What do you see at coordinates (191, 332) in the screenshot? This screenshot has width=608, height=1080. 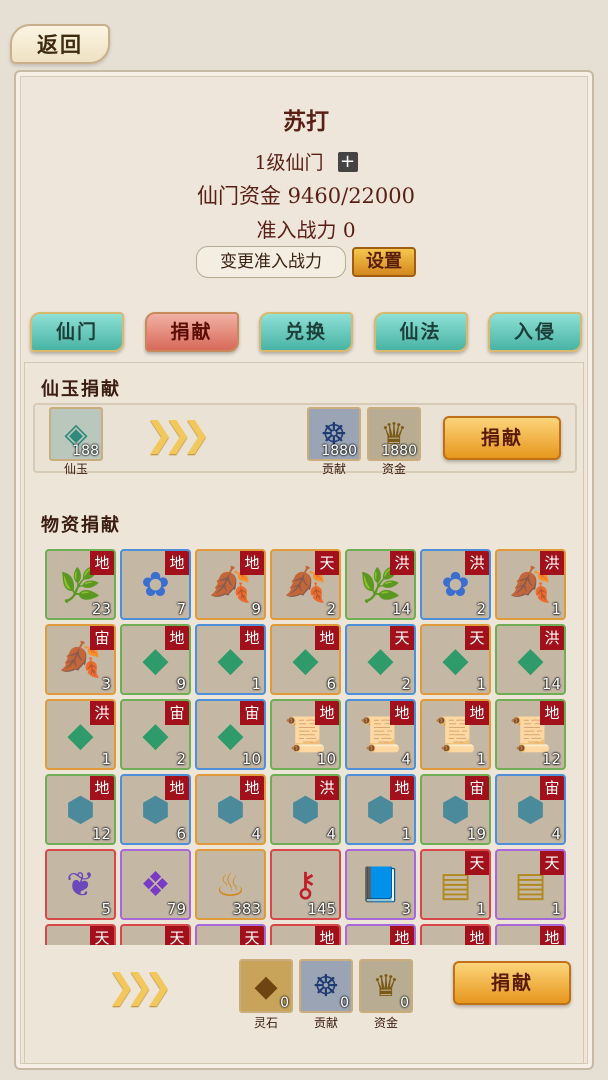 I see `tab-donate: 捐献` at bounding box center [191, 332].